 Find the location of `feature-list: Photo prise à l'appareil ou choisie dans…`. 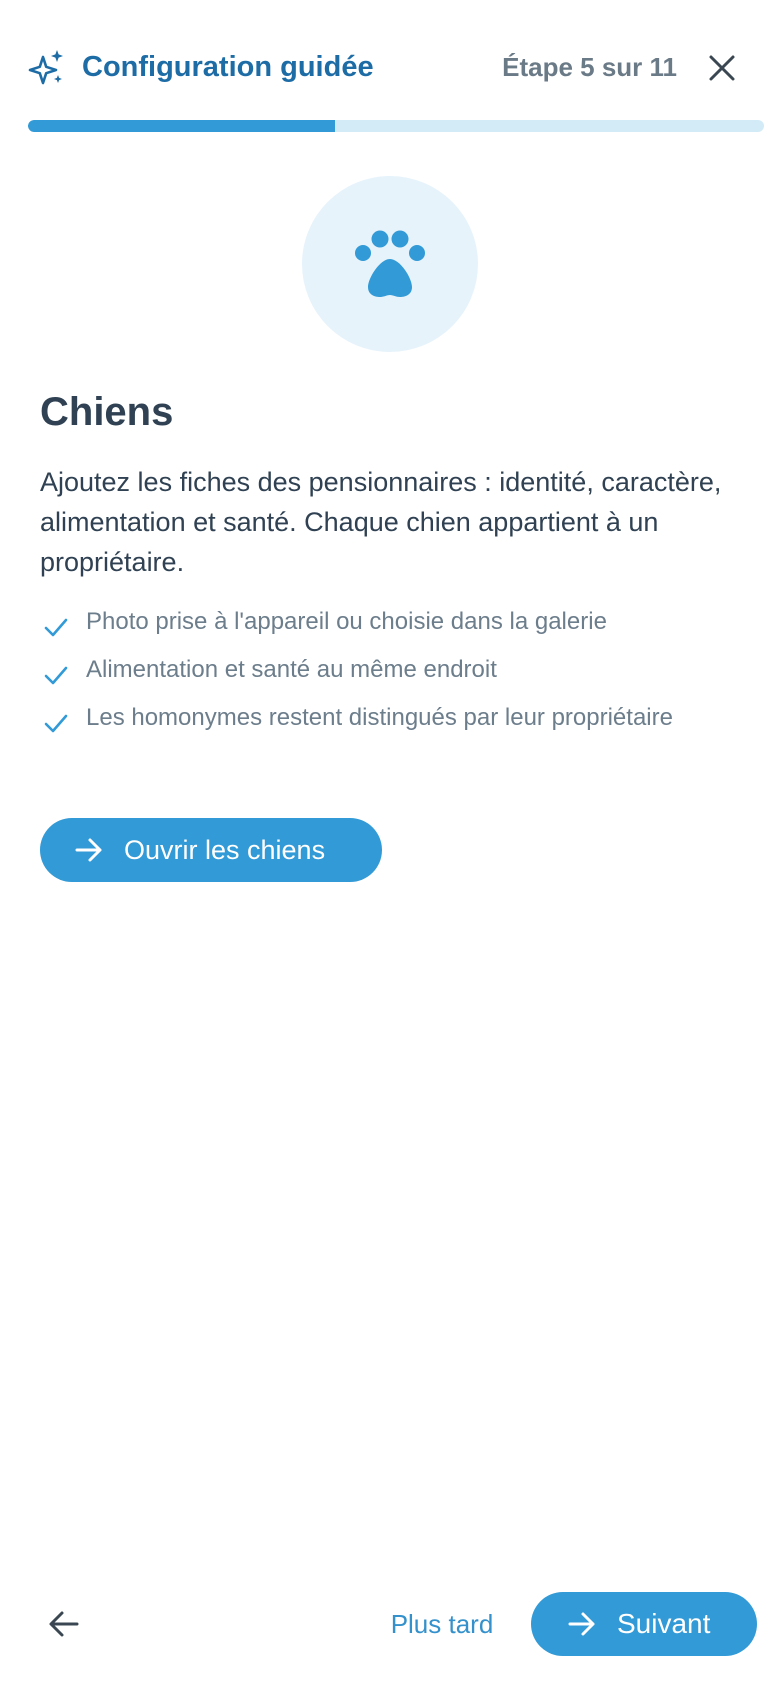

feature-list: Photo prise à l'appareil ou choisie dans… is located at coordinates (390, 676).